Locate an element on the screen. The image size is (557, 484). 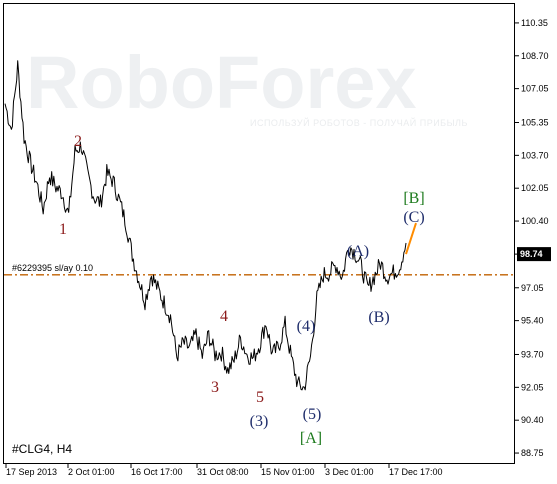
y-tick-label: 88.75 is located at coordinates (532, 453).